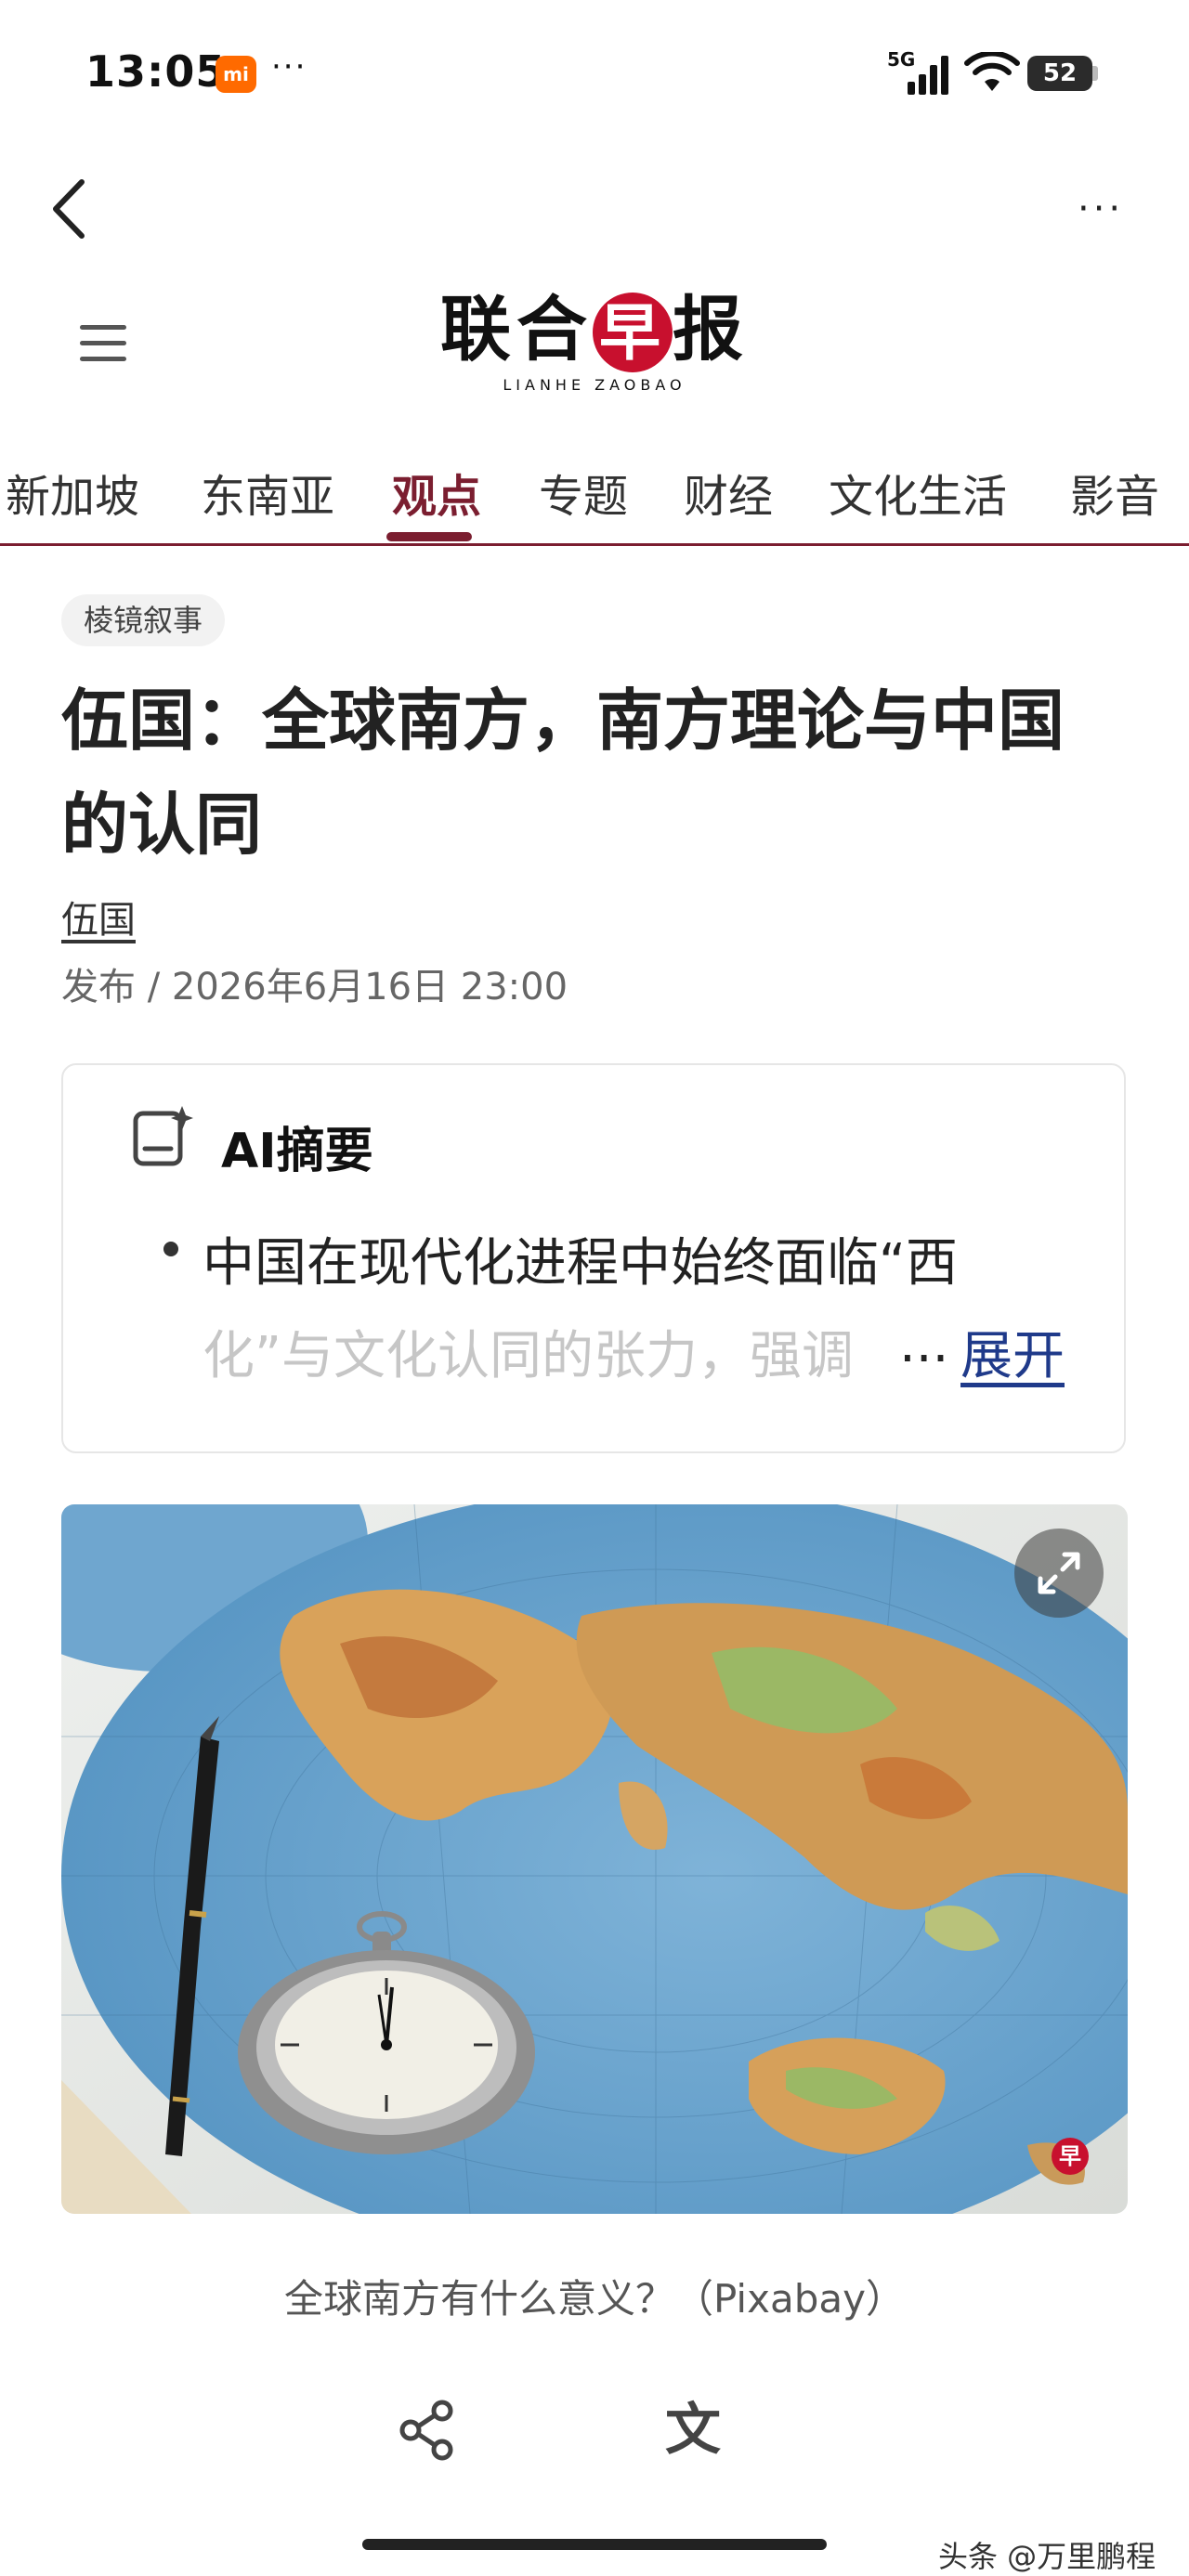 The width and height of the screenshot is (1189, 2576). I want to click on more-options-button: ···, so click(1115, 209).